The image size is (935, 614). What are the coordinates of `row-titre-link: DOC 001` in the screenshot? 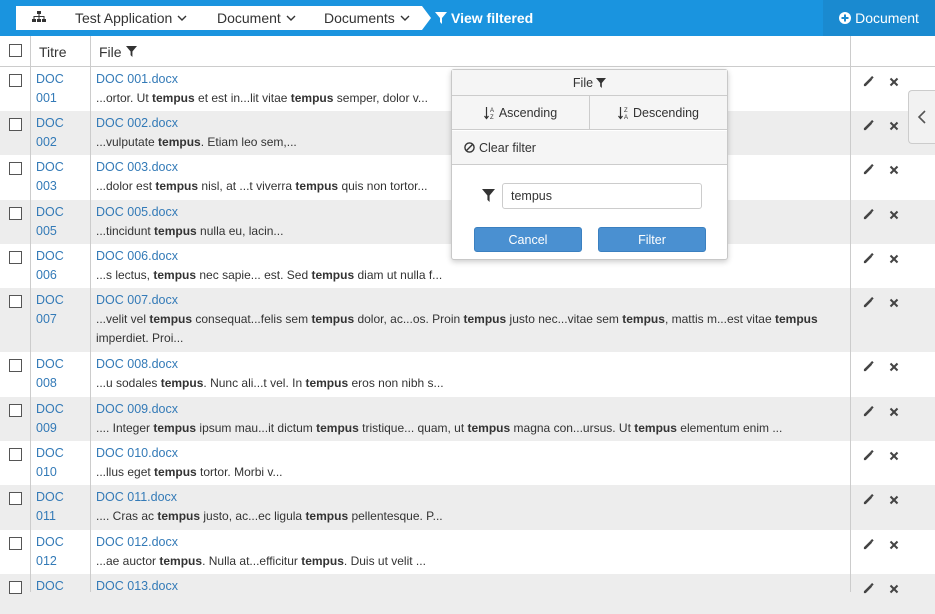 It's located at (61, 89).